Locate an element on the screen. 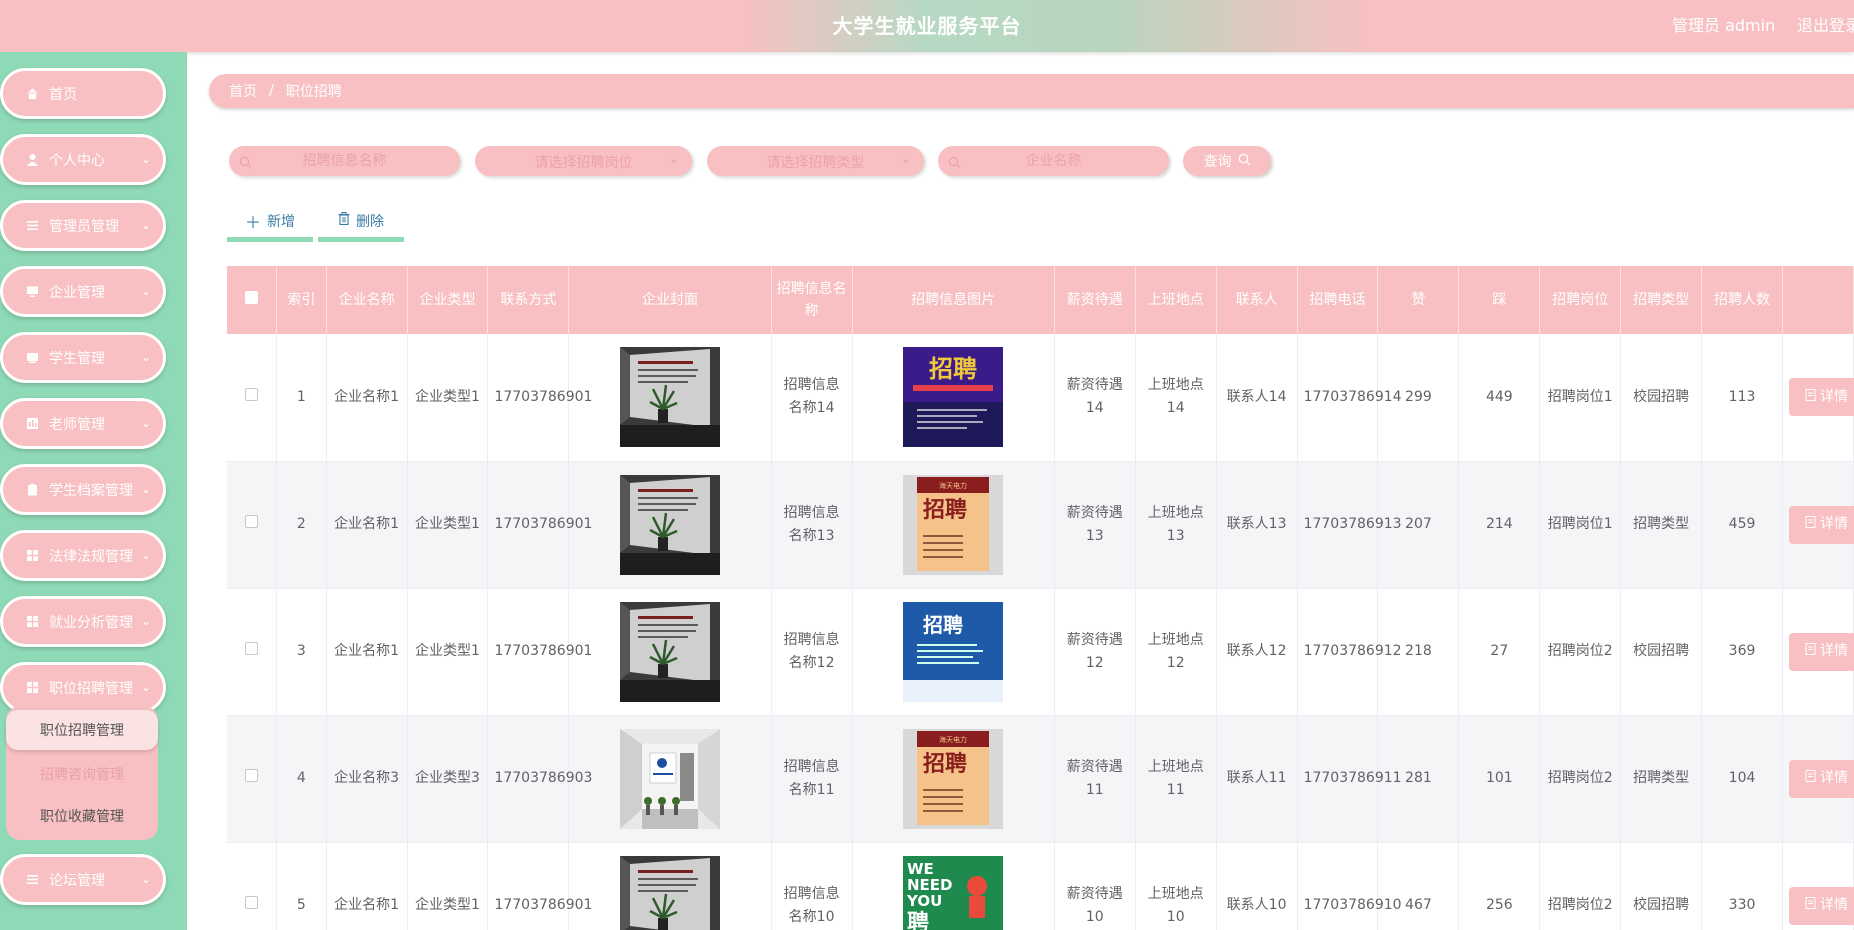 Image resolution: width=1854 pixels, height=930 pixels. sidebar-item-company-management: 企业管理 ⌄ is located at coordinates (83, 291).